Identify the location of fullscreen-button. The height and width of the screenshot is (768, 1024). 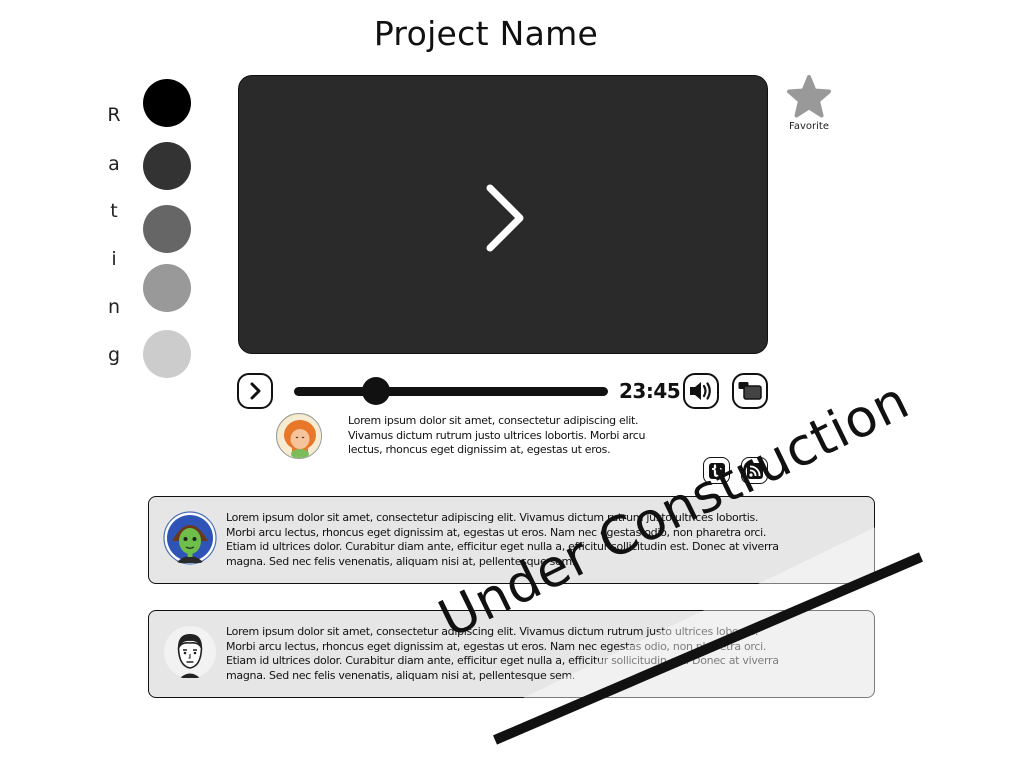
(750, 391).